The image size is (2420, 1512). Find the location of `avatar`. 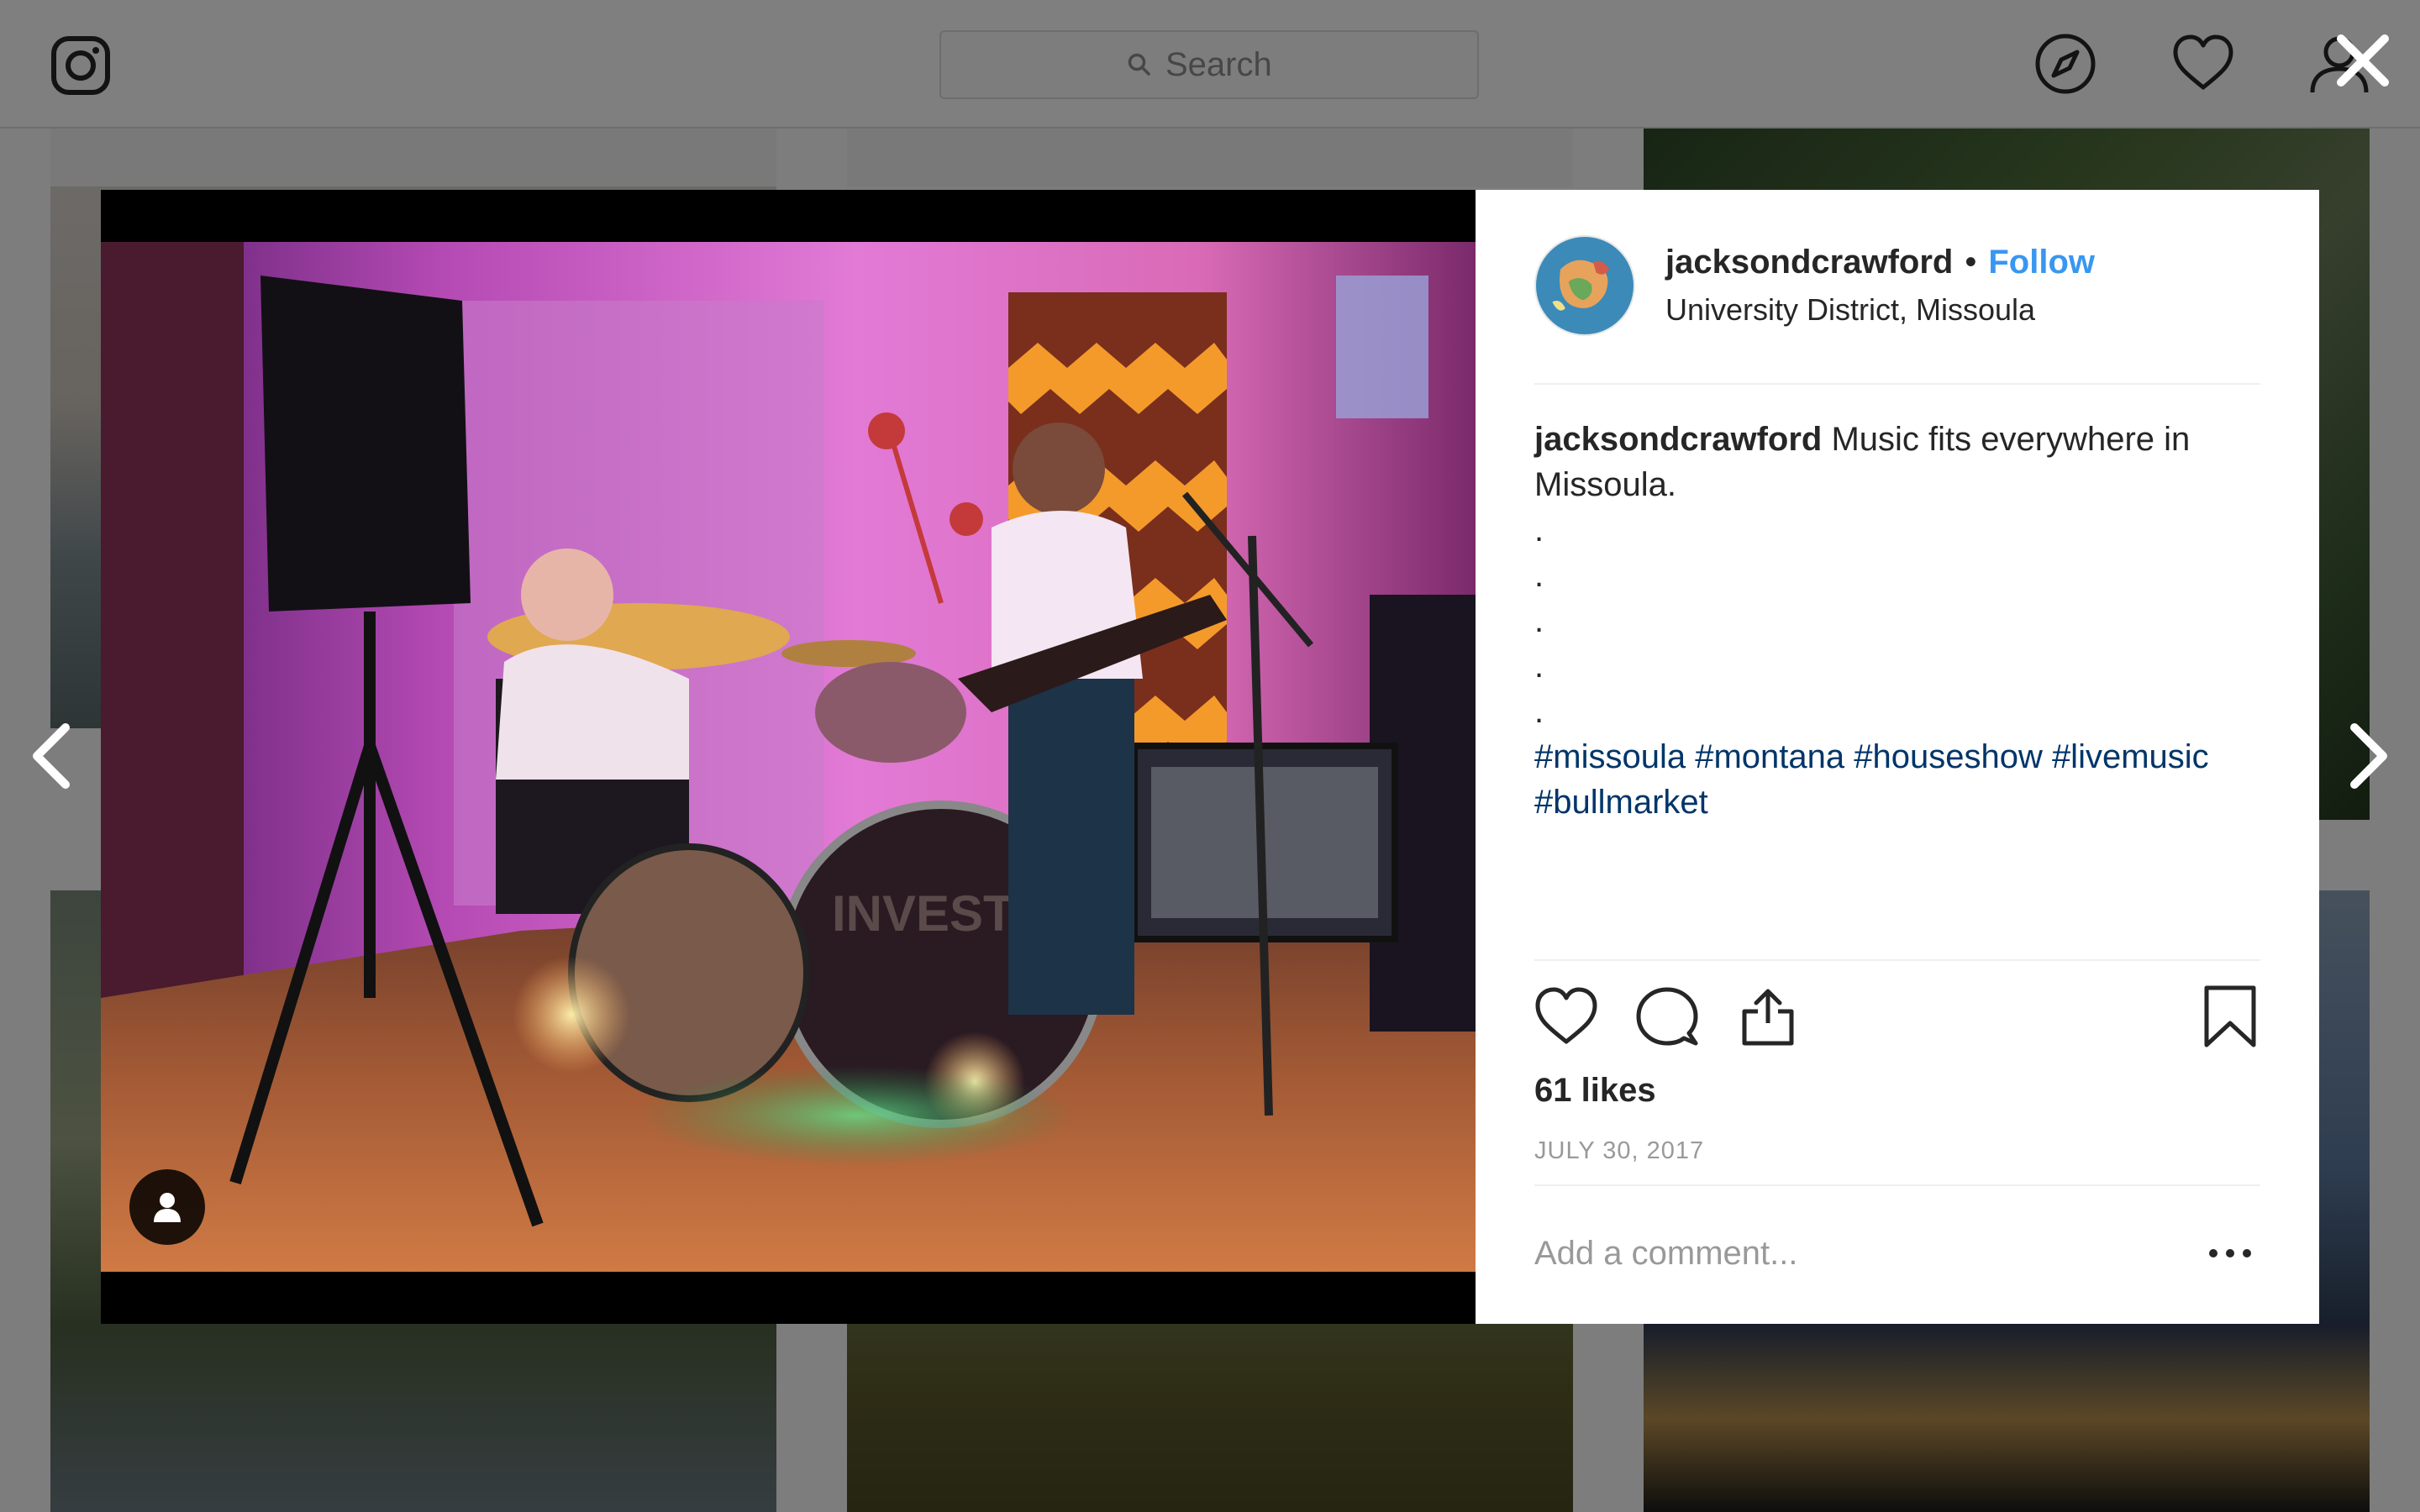

avatar is located at coordinates (1585, 285).